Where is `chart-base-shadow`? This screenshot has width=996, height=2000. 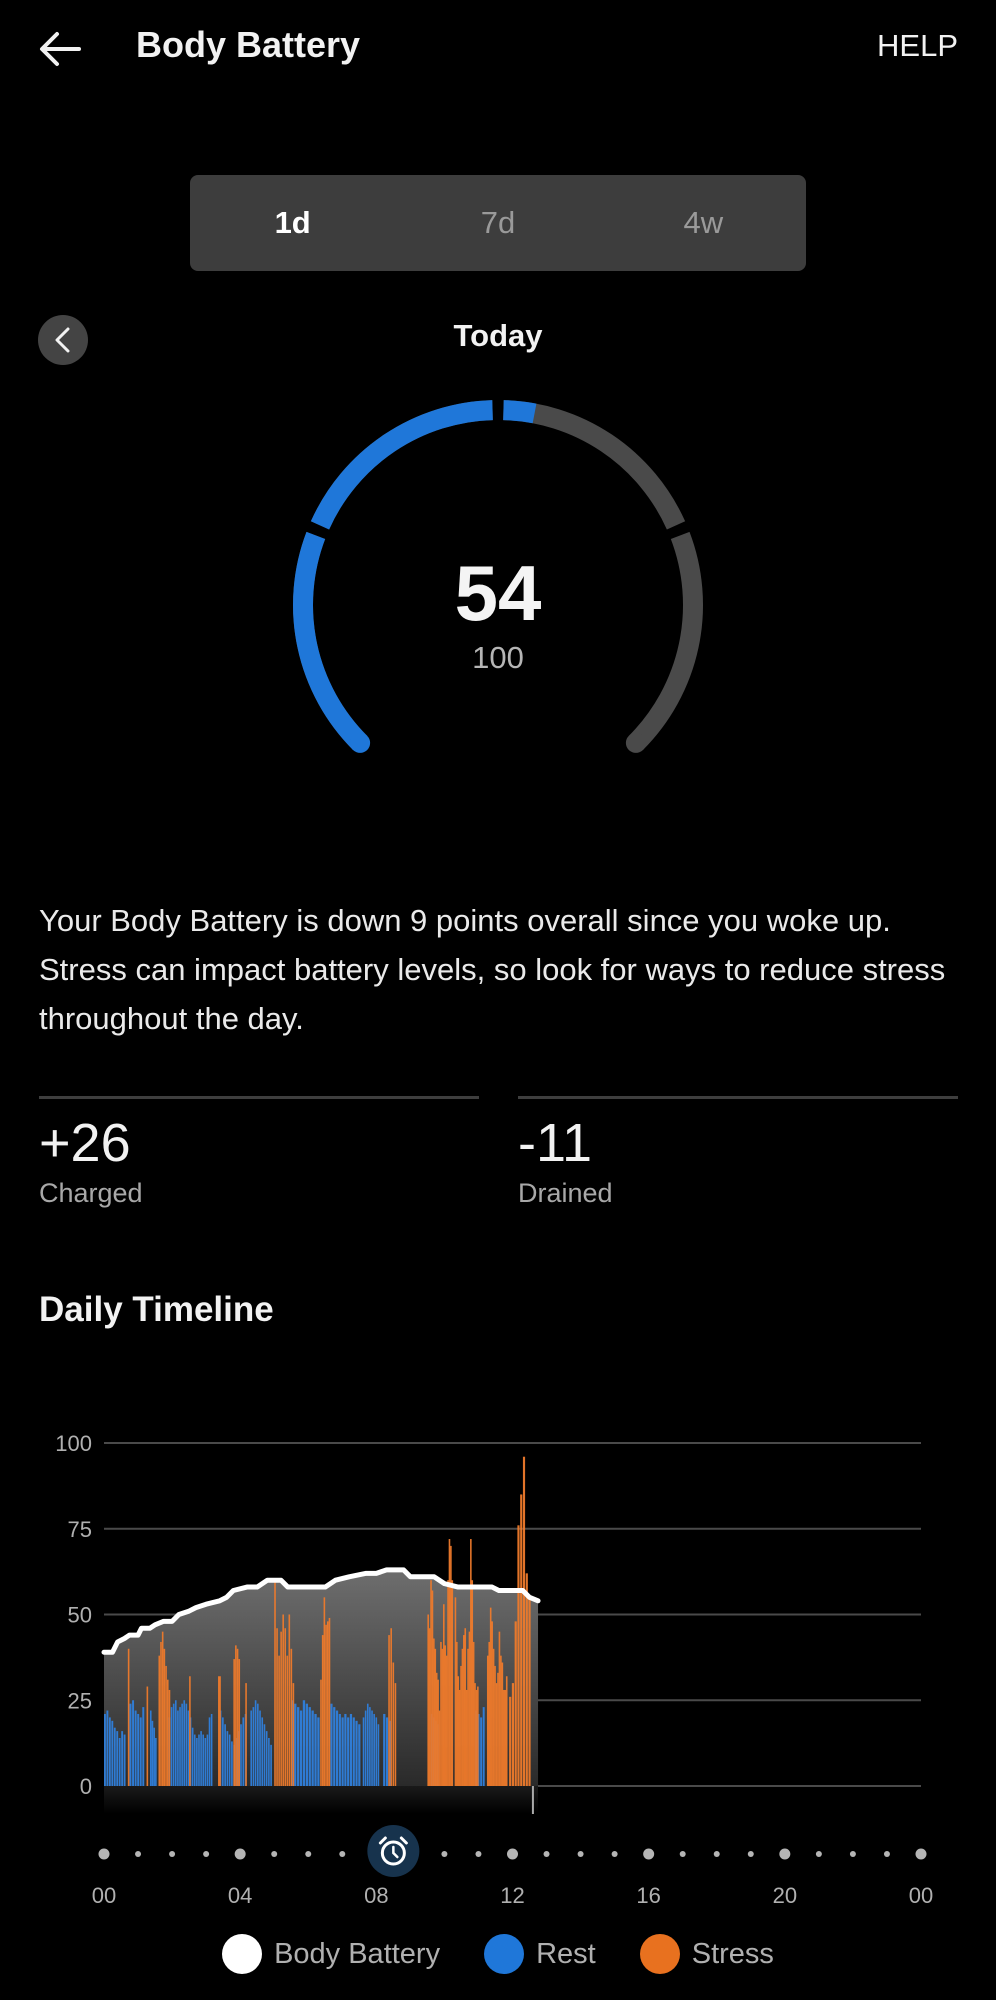 chart-base-shadow is located at coordinates (321, 1800).